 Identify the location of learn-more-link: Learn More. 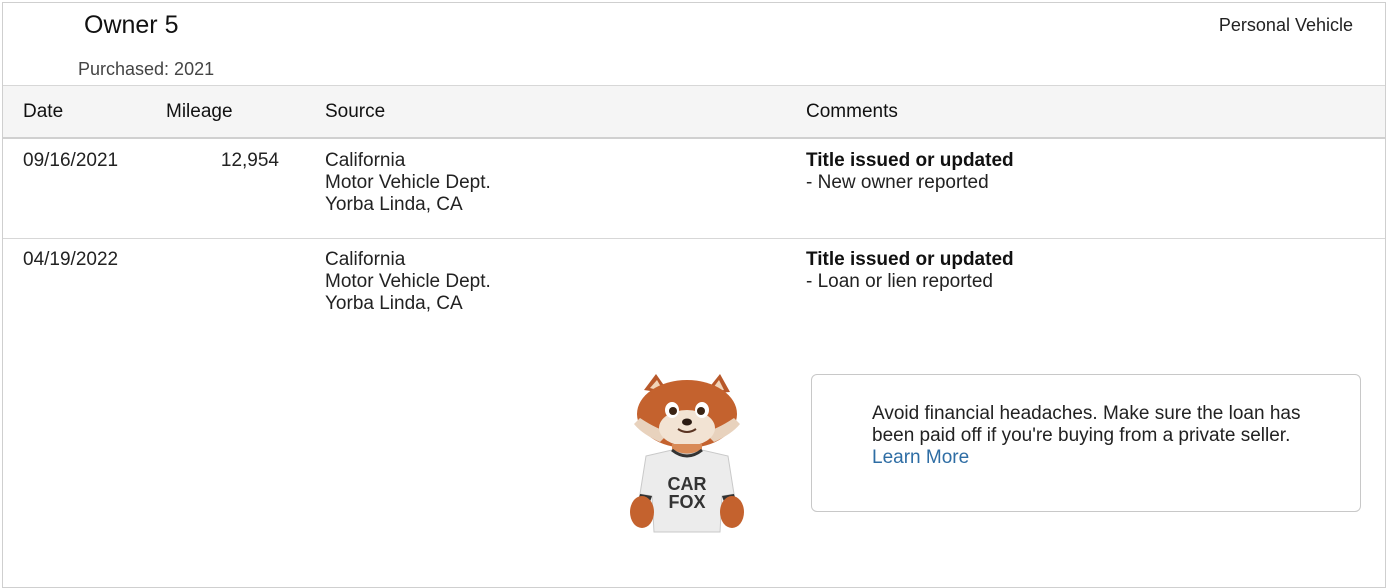
(920, 457).